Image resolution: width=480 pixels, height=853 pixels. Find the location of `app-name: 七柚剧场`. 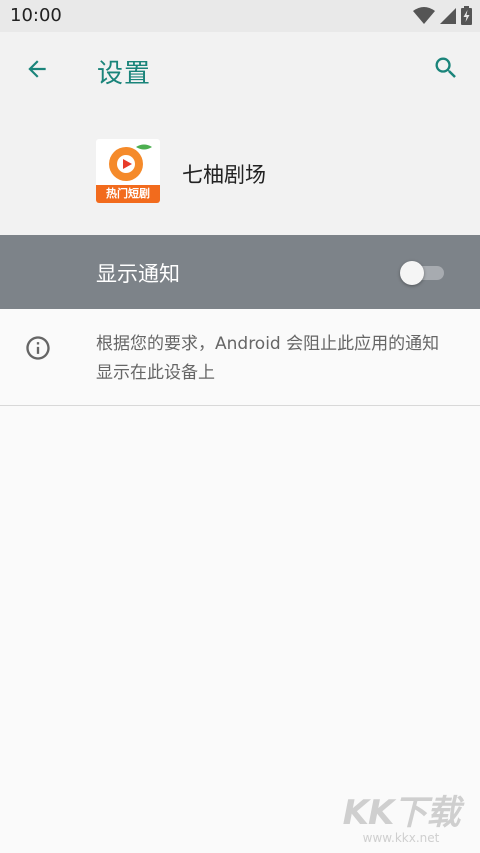

app-name: 七柚剧场 is located at coordinates (224, 175).